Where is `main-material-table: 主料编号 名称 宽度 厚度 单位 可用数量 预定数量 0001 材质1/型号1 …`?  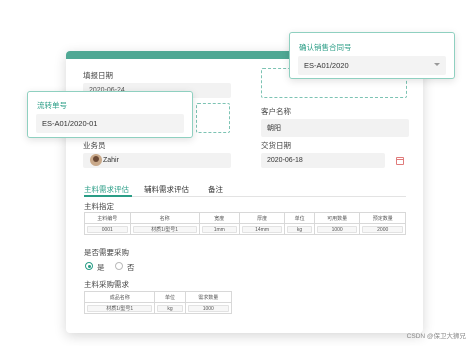
main-material-table: 主料编号 名称 宽度 厚度 单位 可用数量 预定数量 0001 材质1/型号1 … is located at coordinates (245, 223).